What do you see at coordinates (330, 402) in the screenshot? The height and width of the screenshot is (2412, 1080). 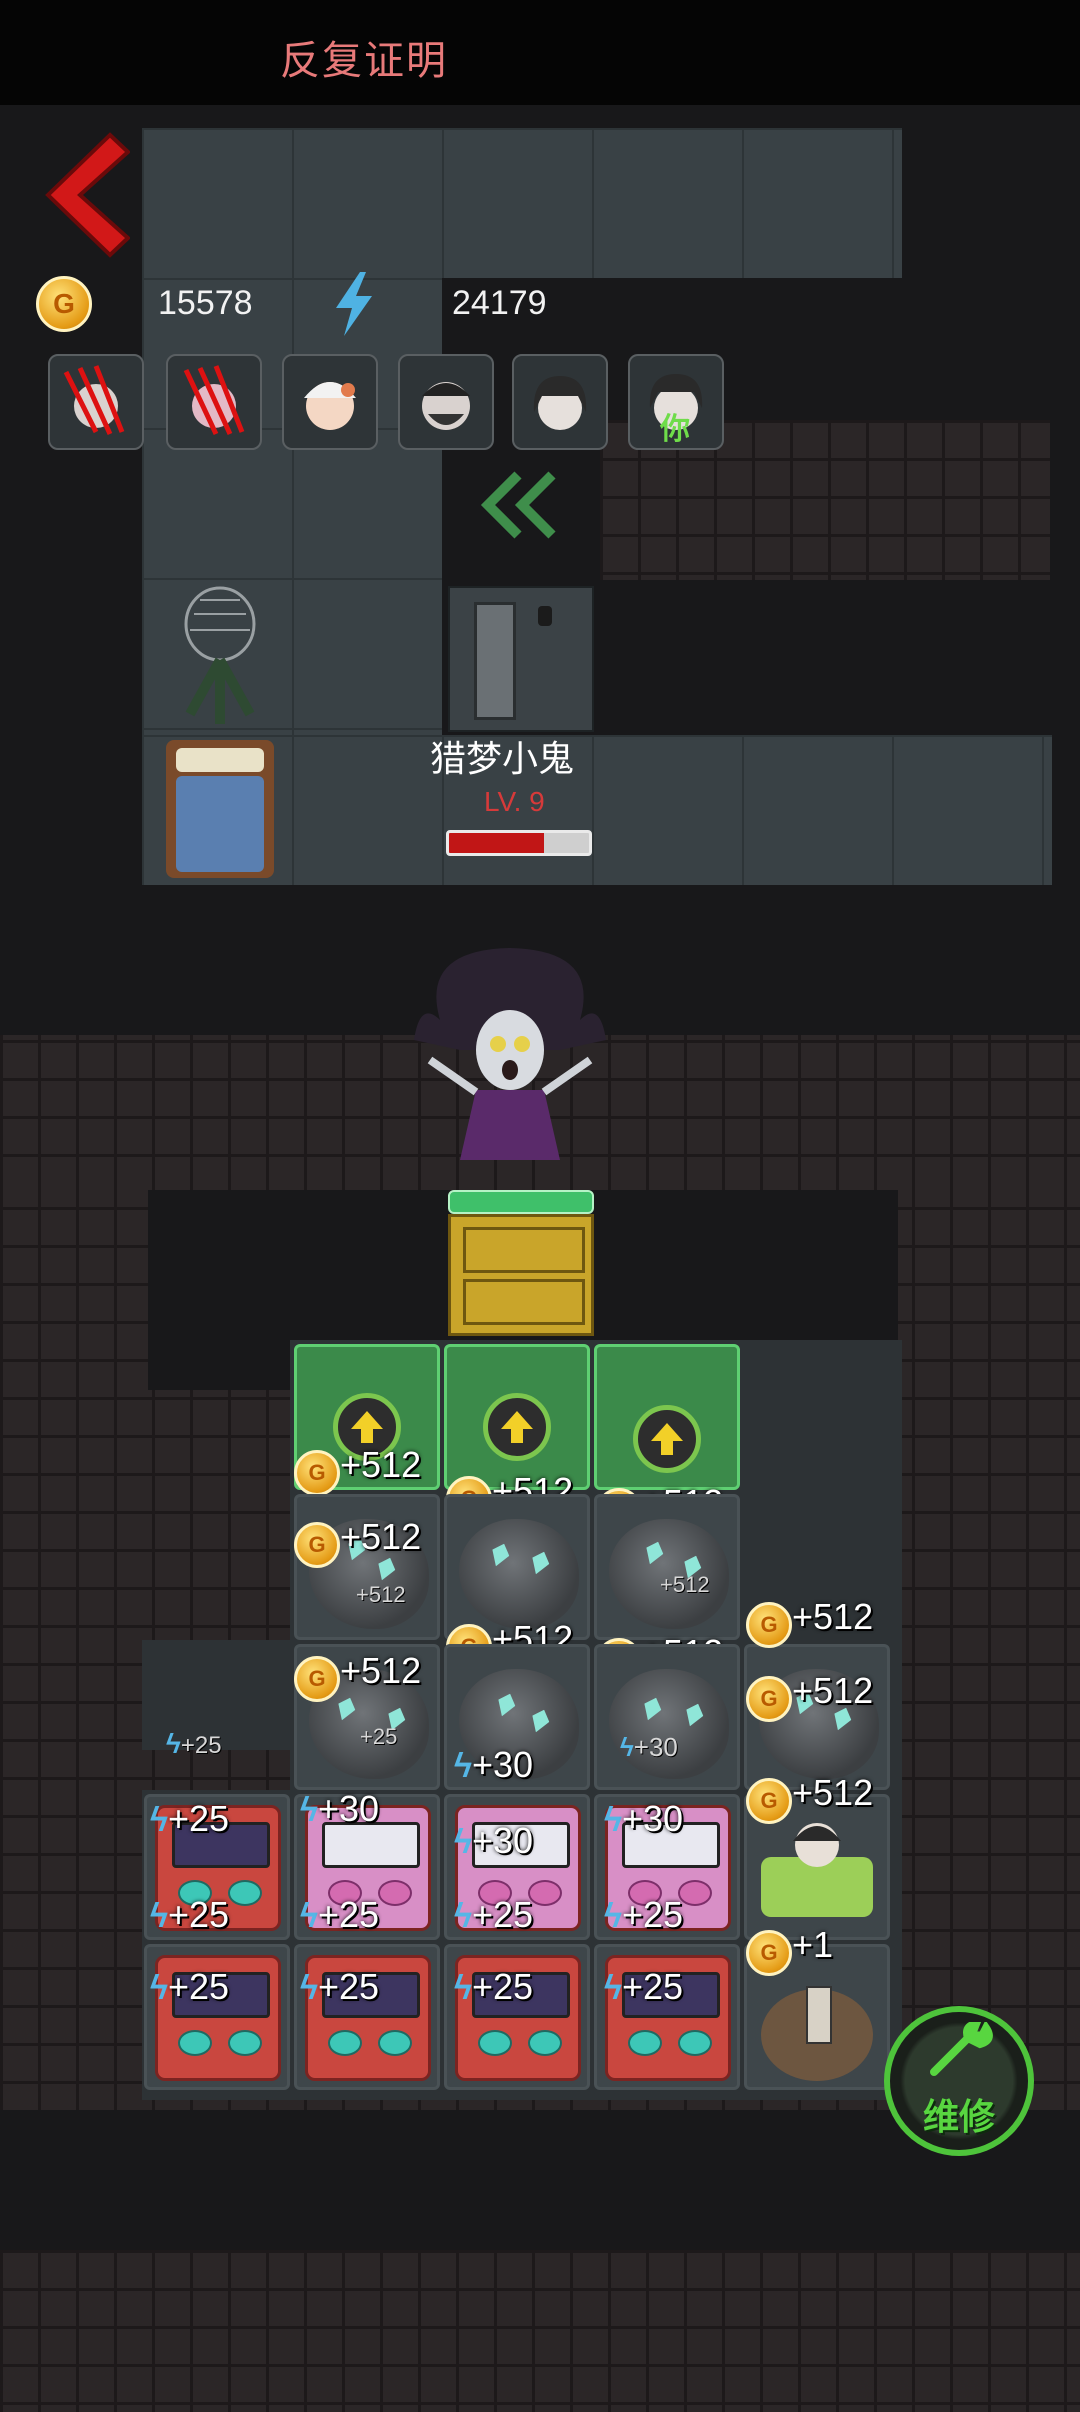 I see `granny-avatar` at bounding box center [330, 402].